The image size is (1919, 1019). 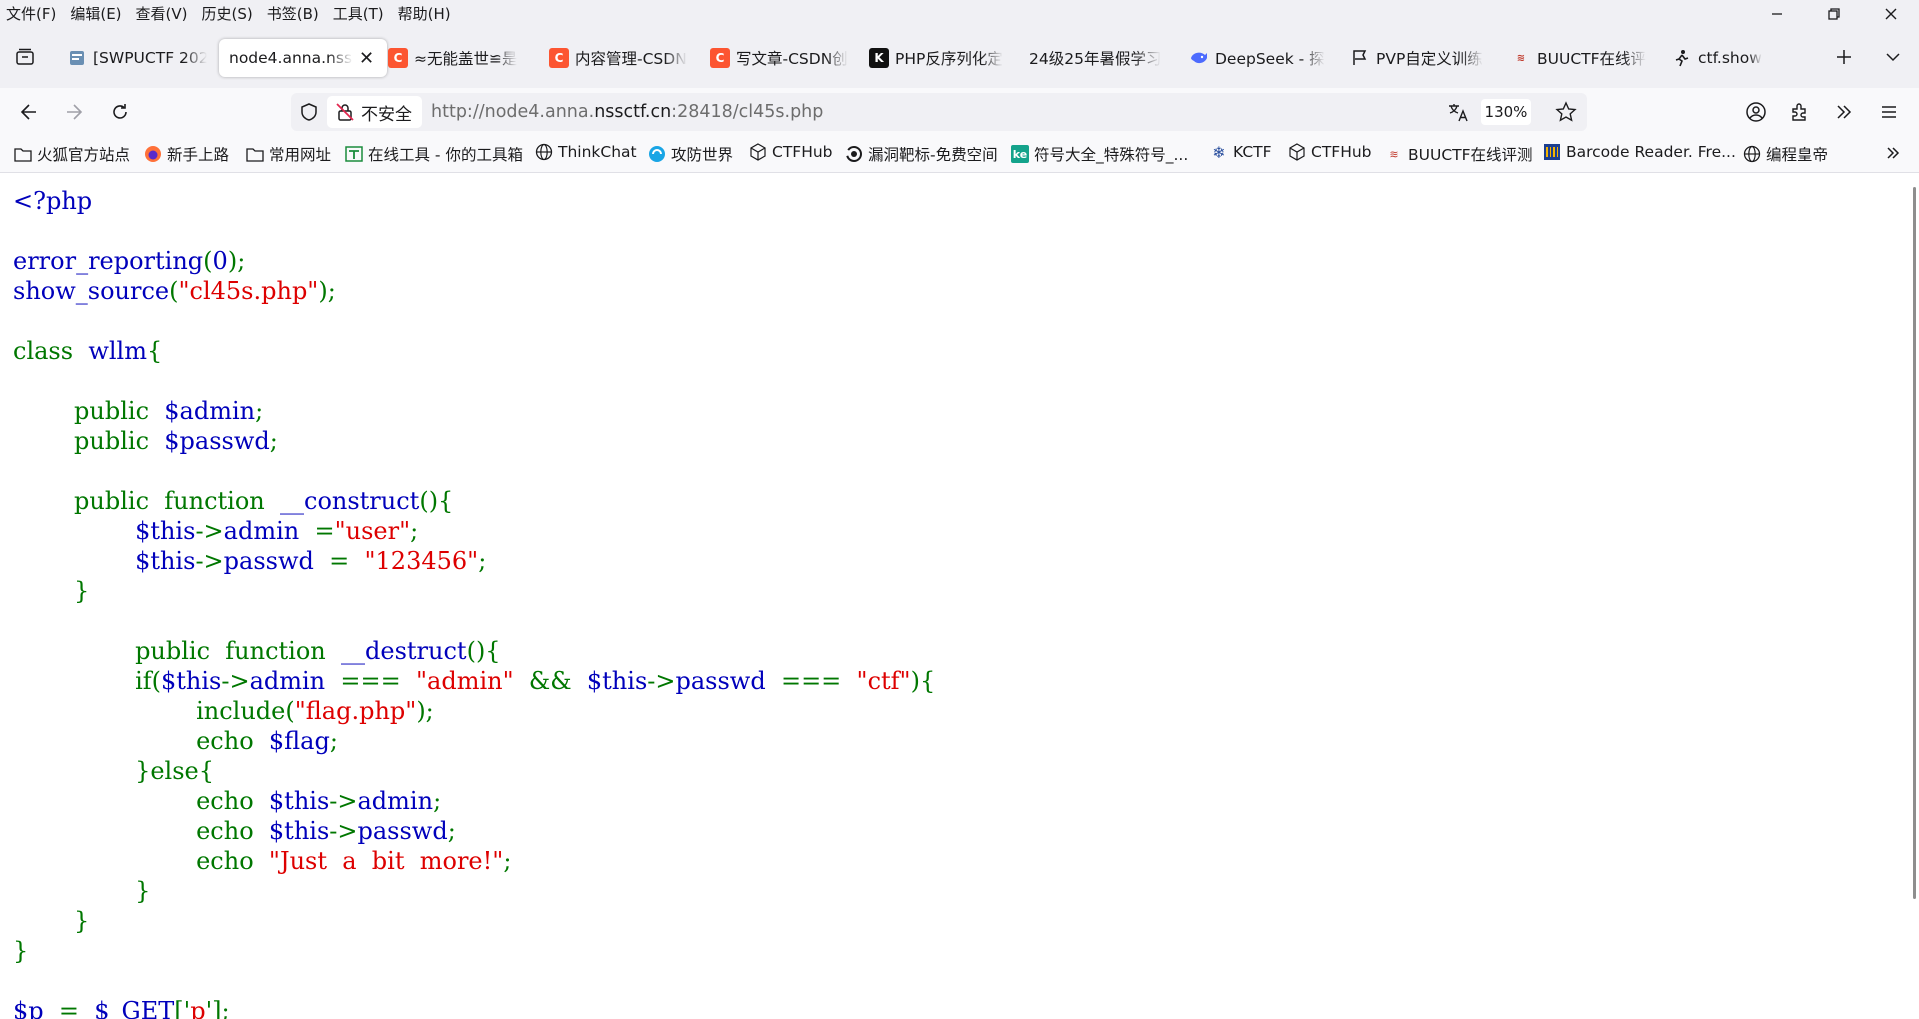 I want to click on code-token: $p, so click(x=36, y=1008).